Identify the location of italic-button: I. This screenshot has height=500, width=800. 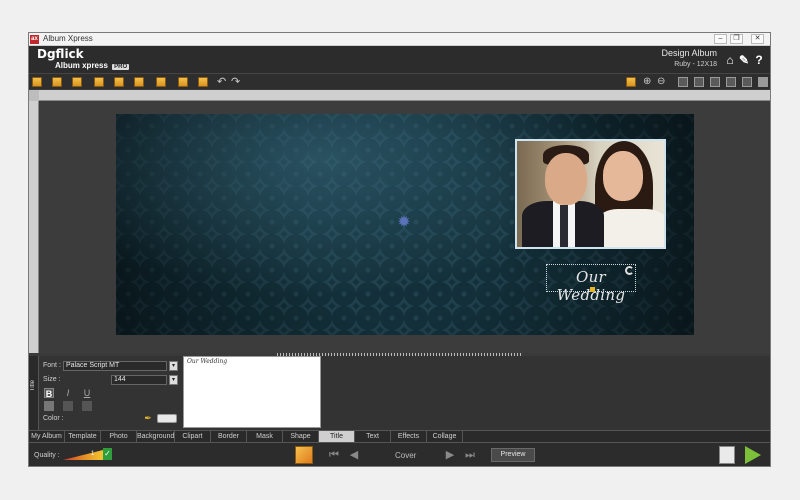
(68, 393).